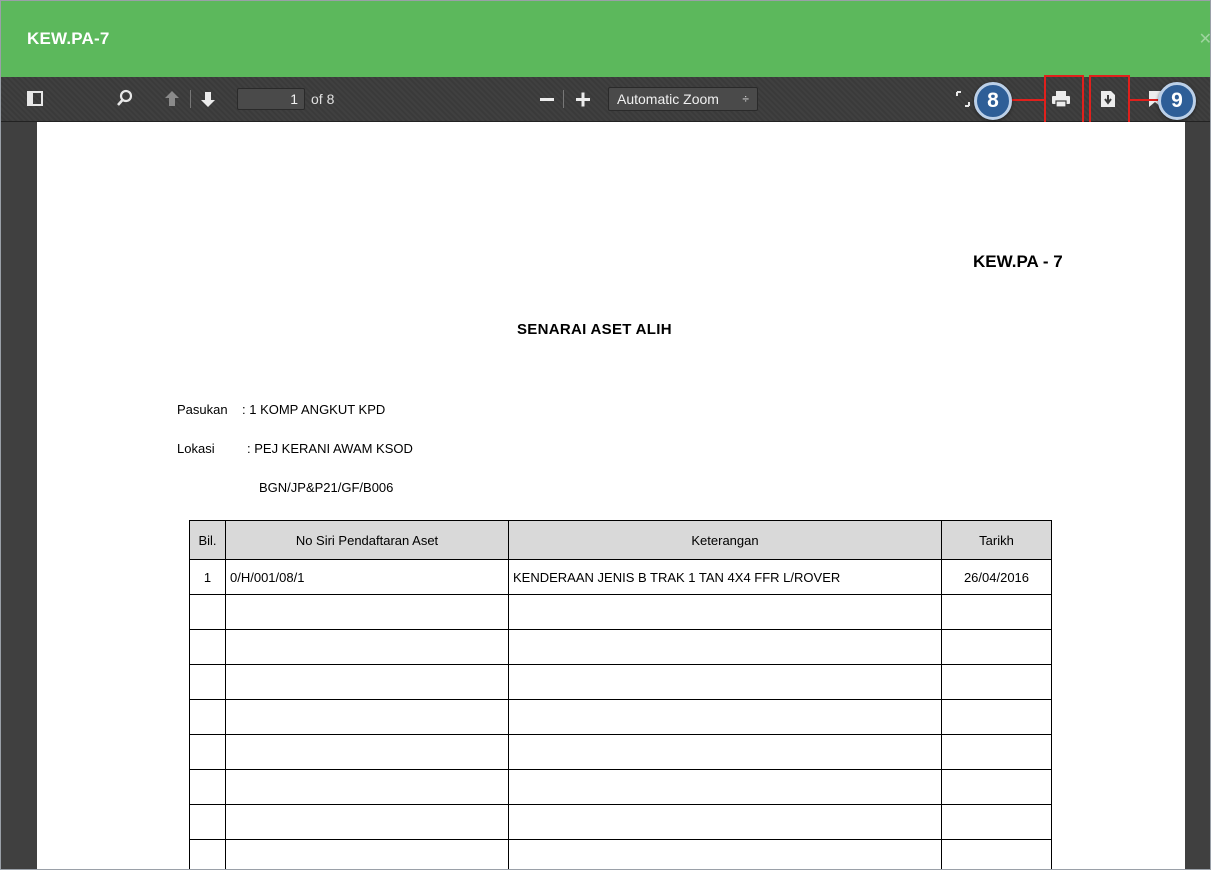 Image resolution: width=1211 pixels, height=870 pixels. I want to click on zoom-in-icon, so click(583, 99).